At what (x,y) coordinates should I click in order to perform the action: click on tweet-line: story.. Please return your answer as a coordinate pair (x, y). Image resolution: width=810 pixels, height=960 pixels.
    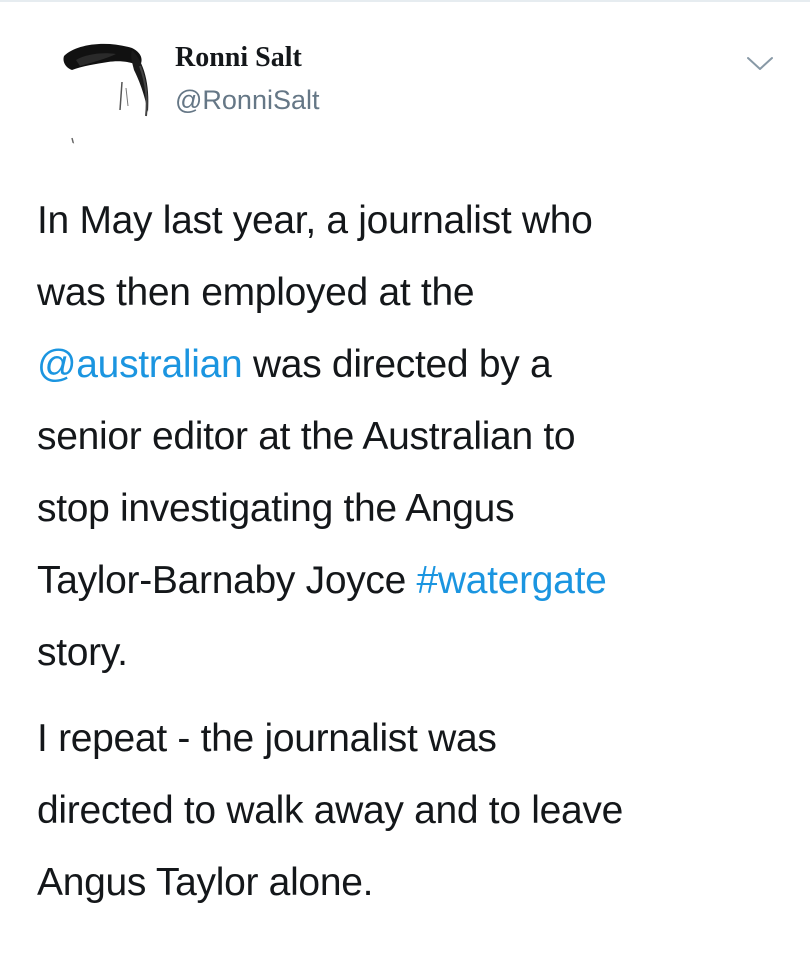
    Looking at the image, I should click on (412, 653).